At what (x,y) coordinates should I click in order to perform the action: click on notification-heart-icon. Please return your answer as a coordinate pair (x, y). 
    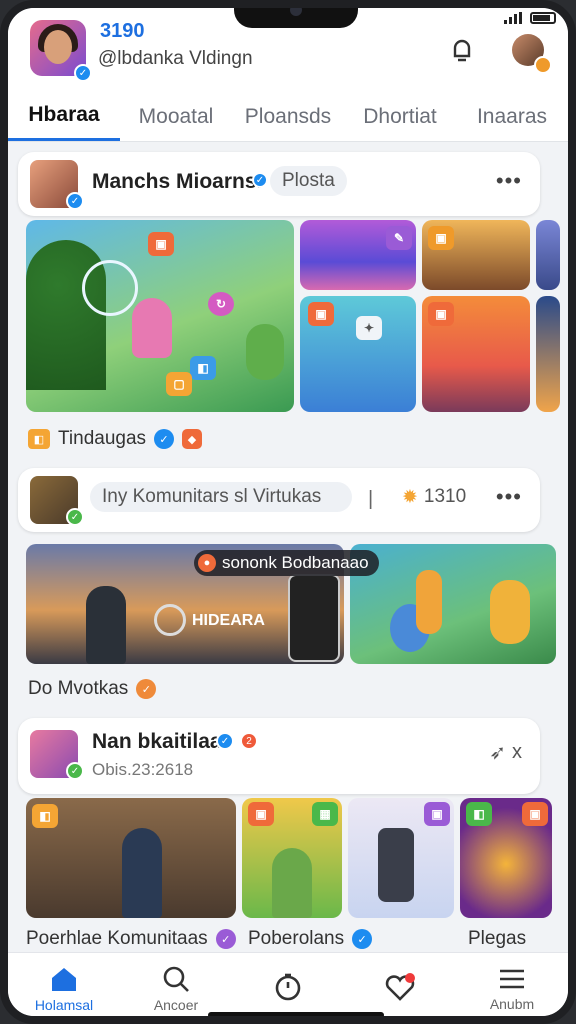
    Looking at the image, I should click on (400, 986).